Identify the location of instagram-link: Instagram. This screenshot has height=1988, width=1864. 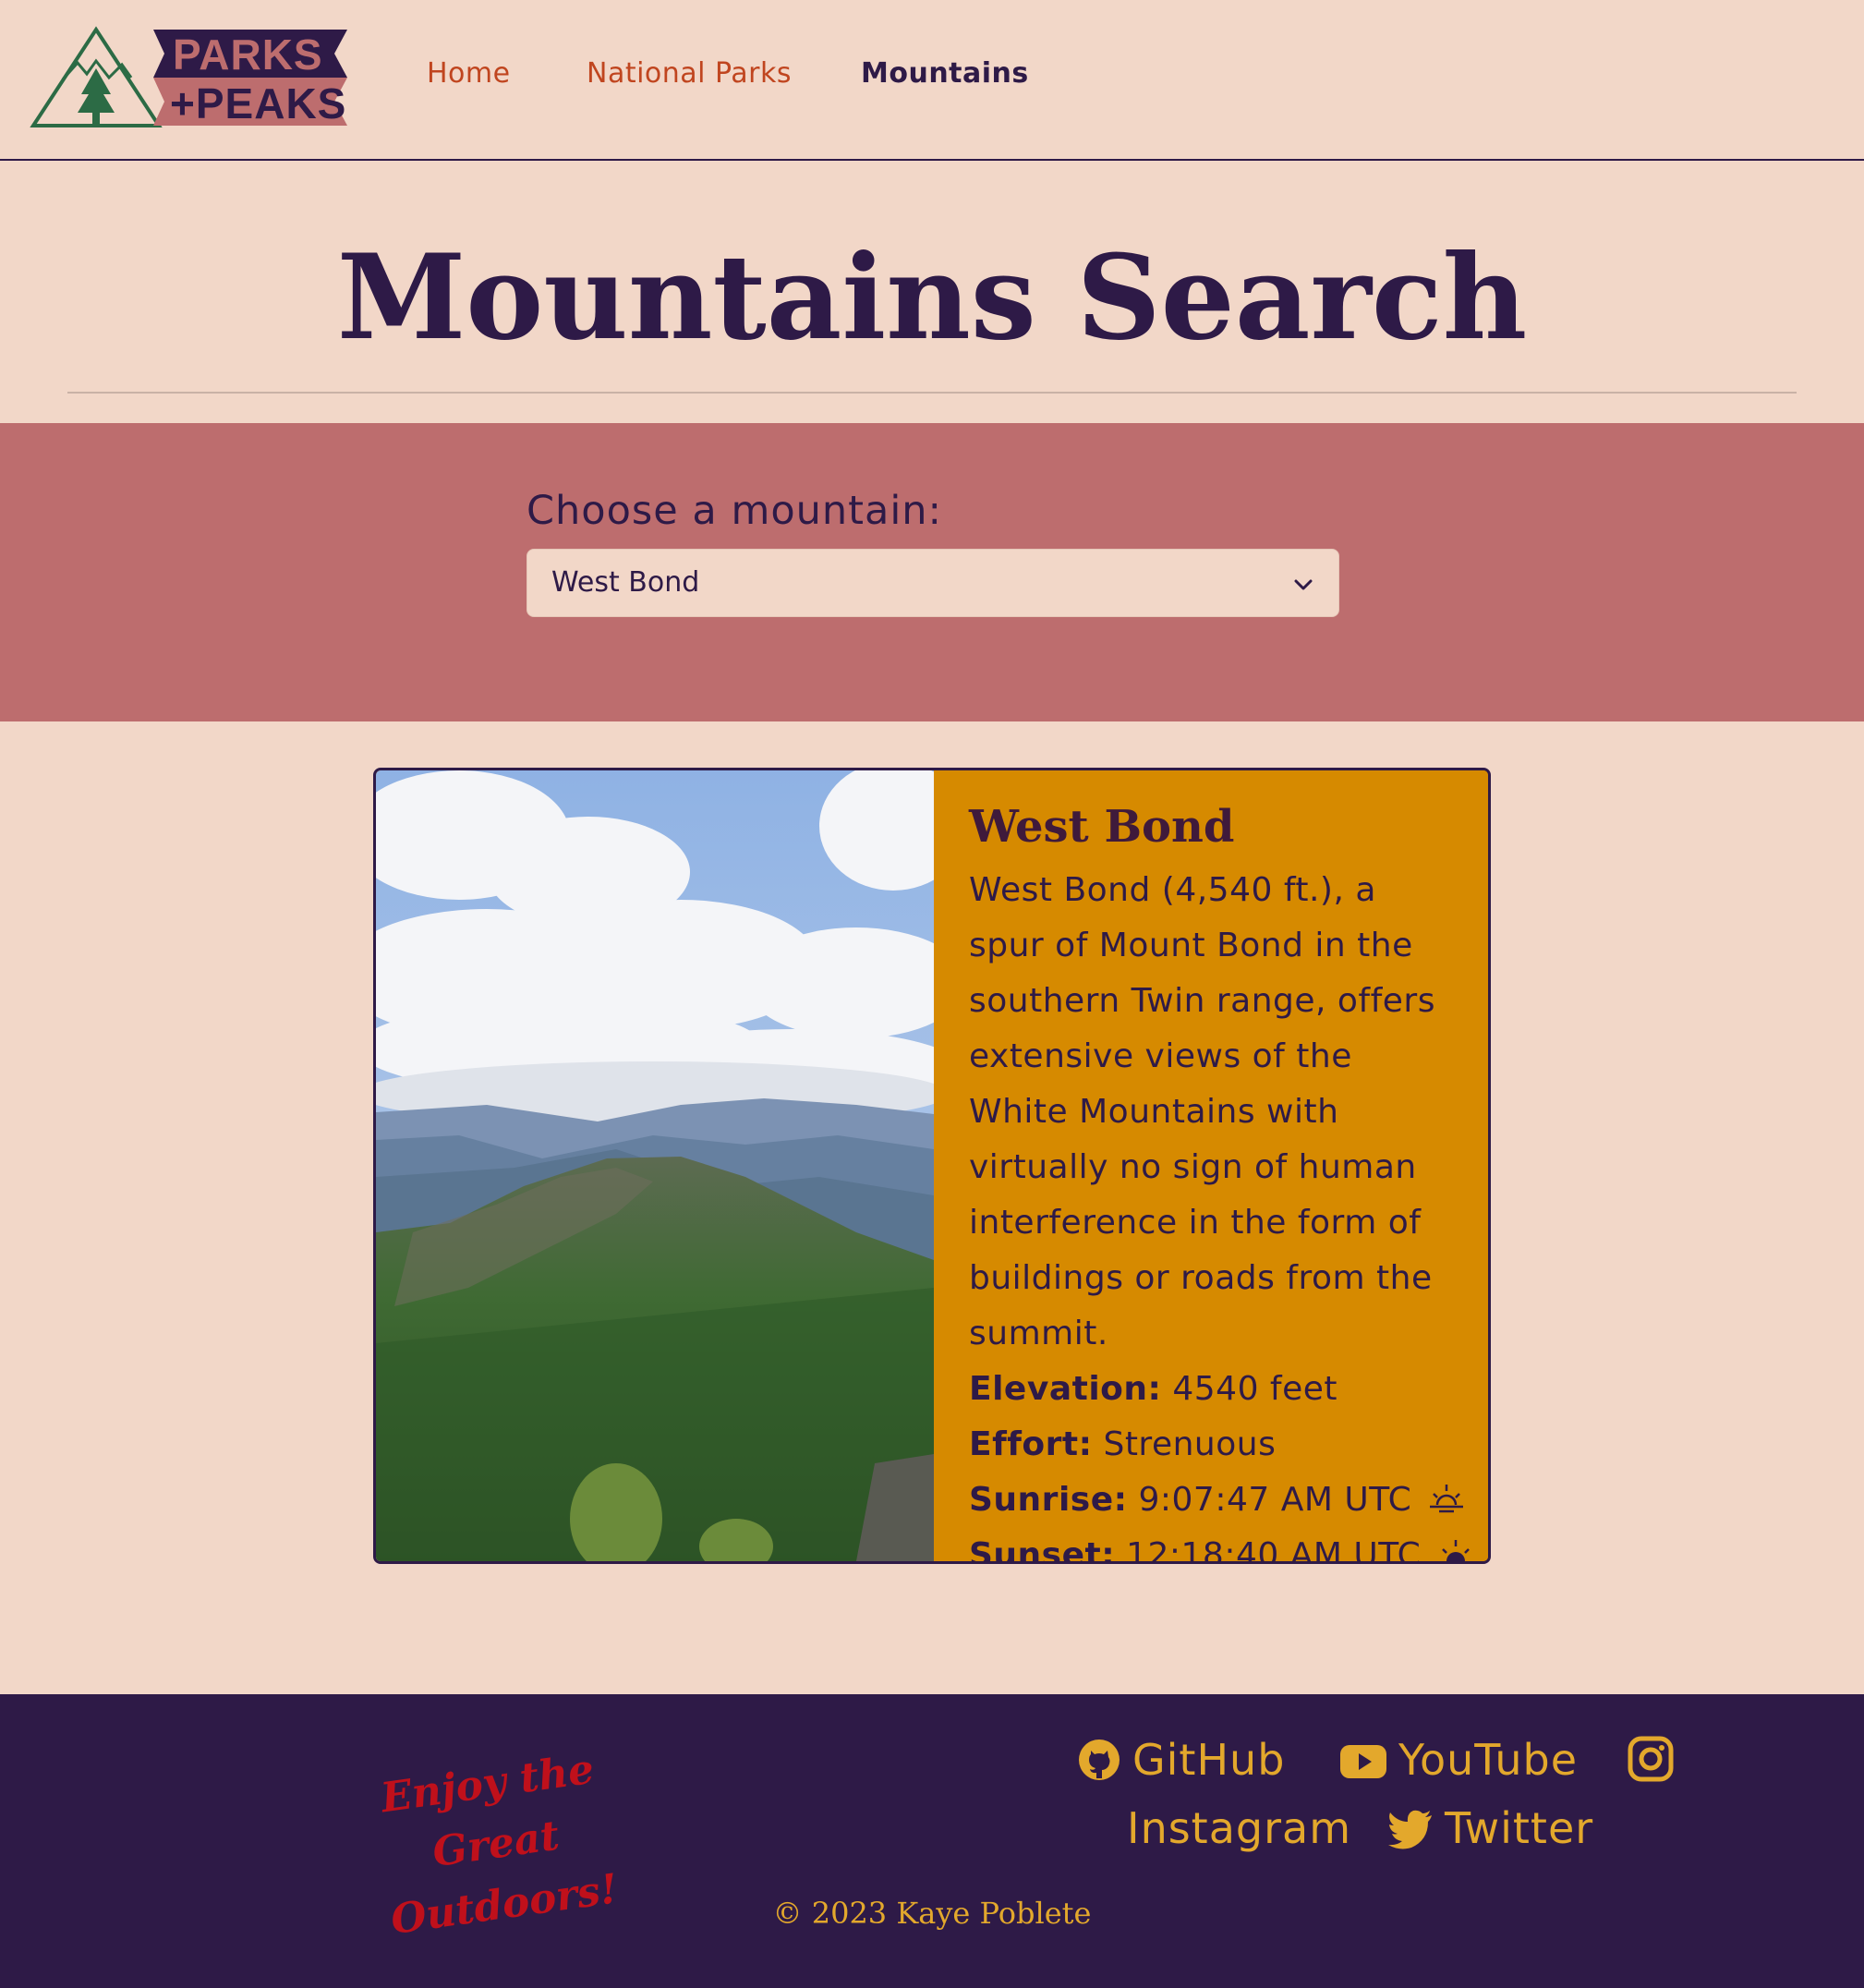
(1239, 1828).